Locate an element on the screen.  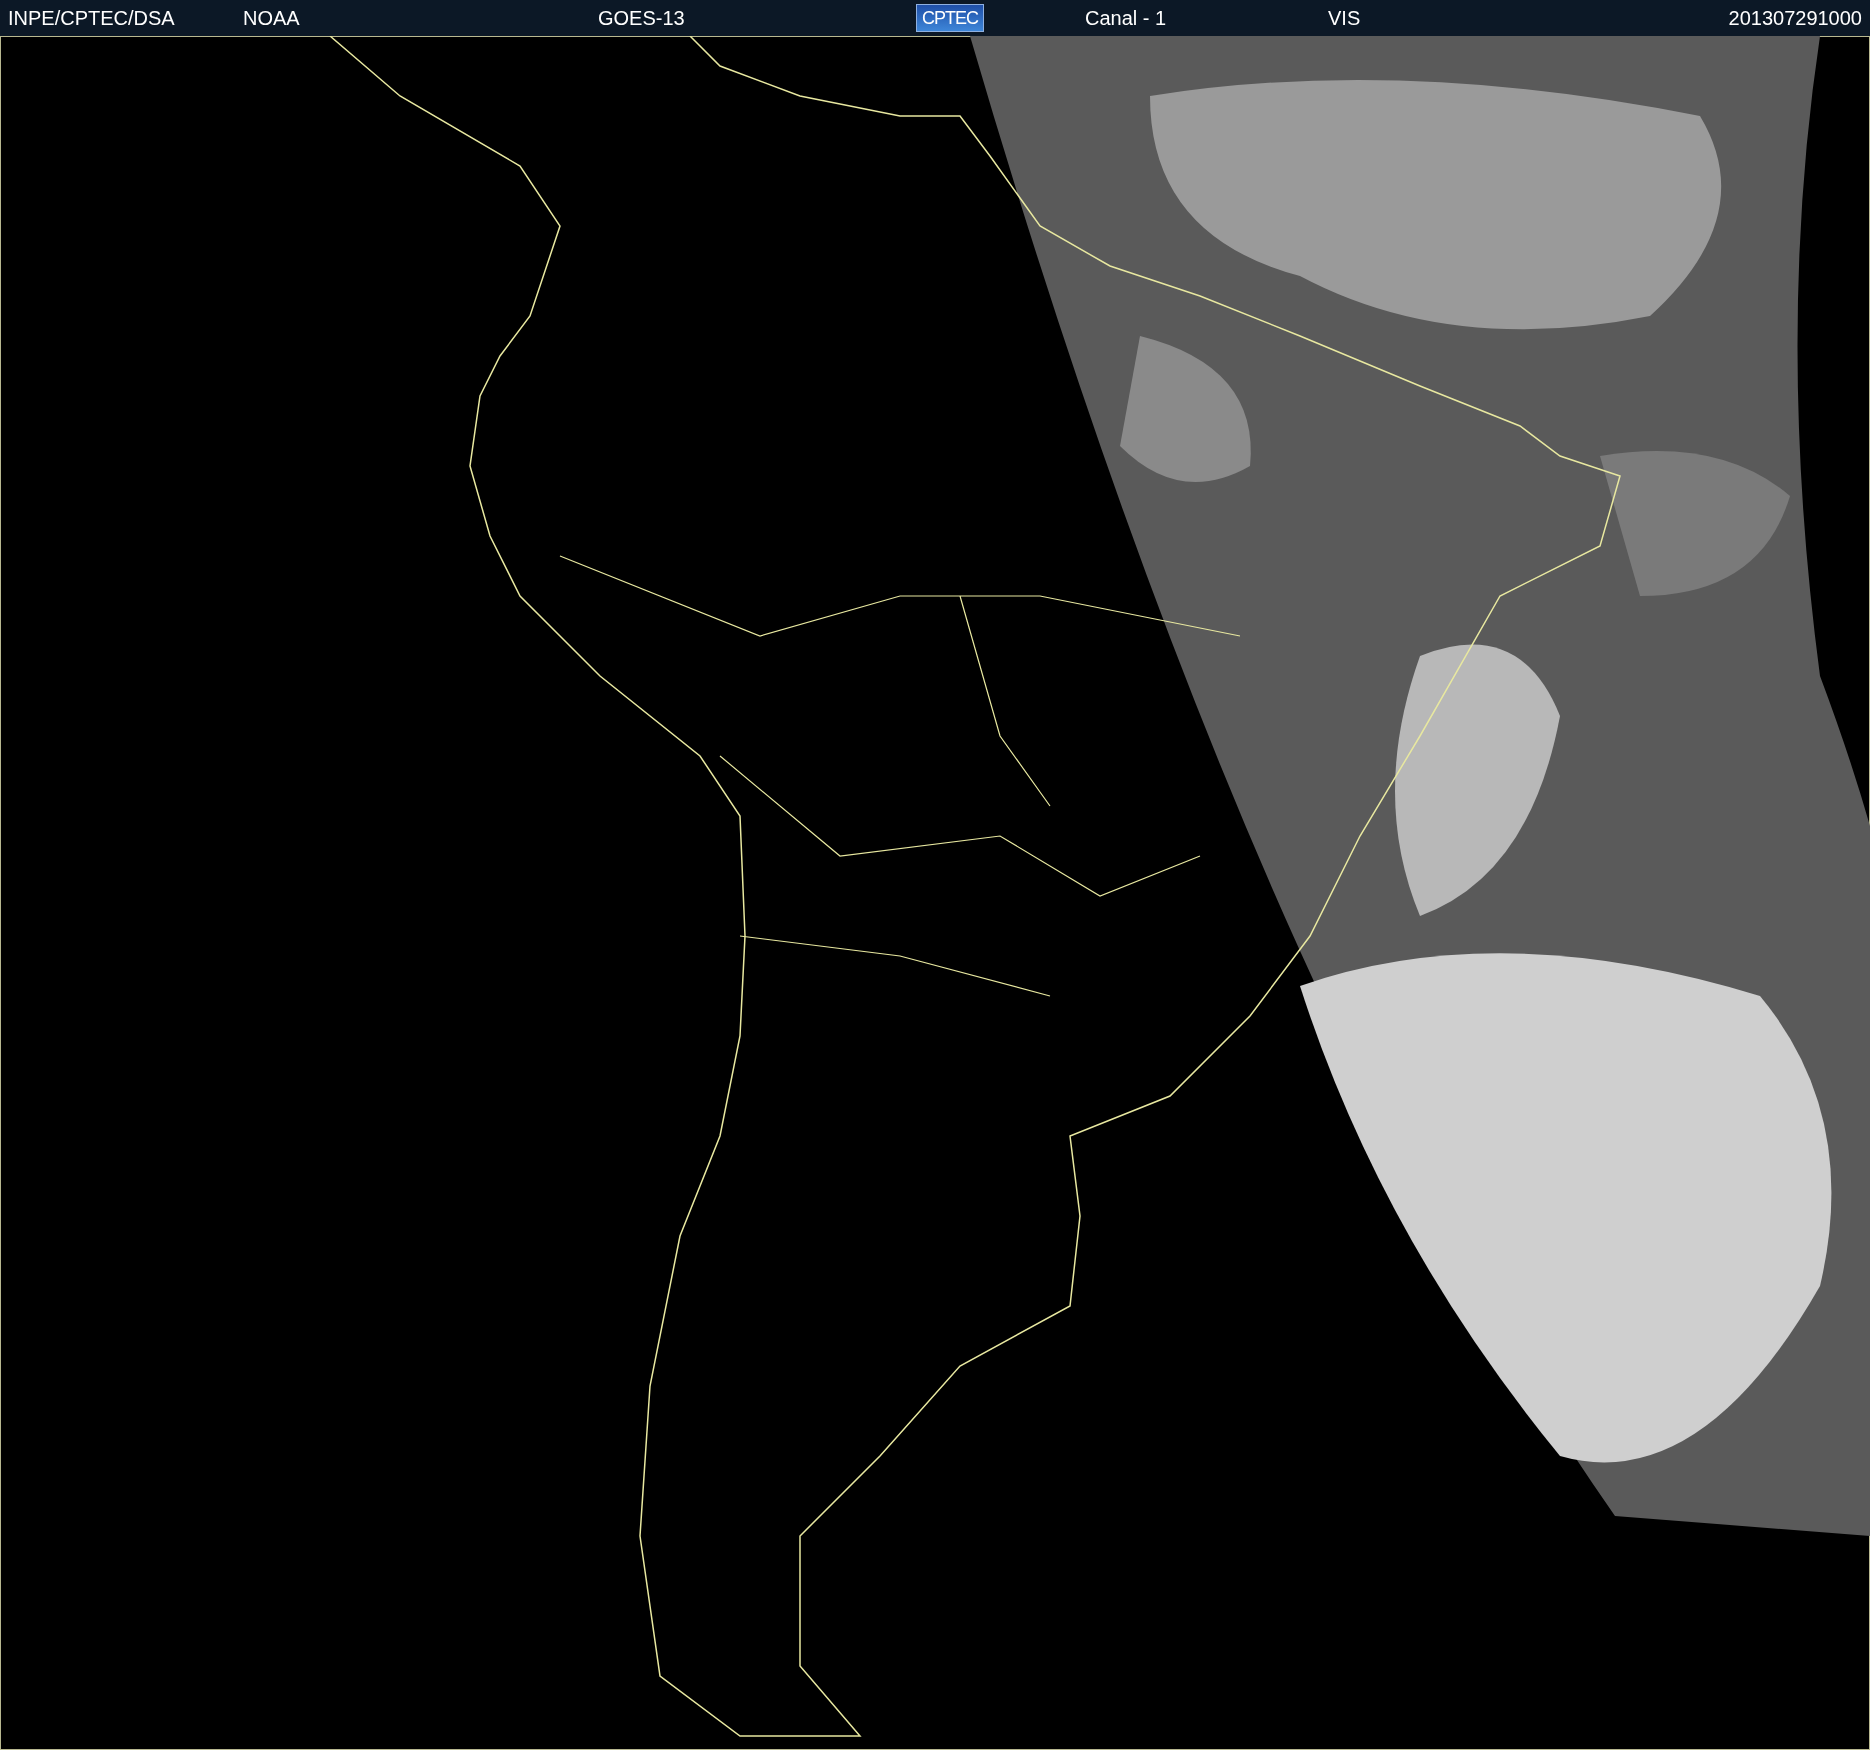
satellite-label: GOES-13 is located at coordinates (642, 18).